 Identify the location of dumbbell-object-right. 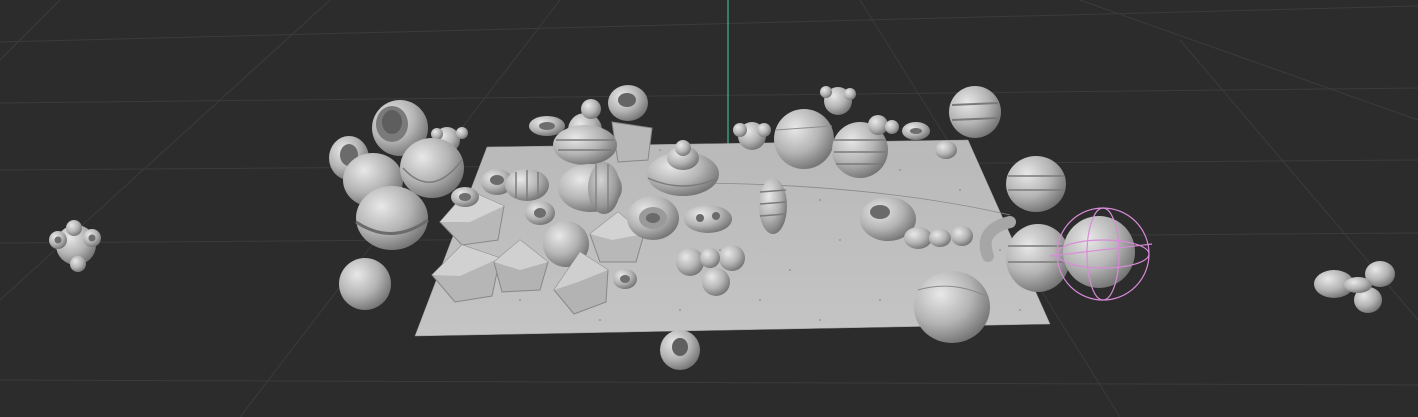
(1354, 287).